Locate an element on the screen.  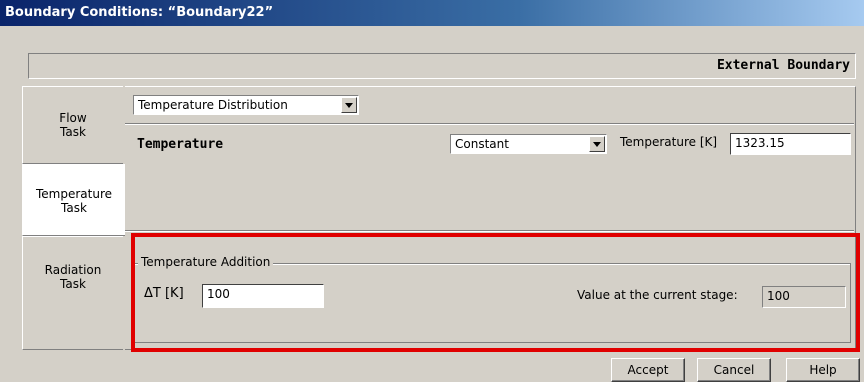
cancel-button: Cancel is located at coordinates (734, 370).